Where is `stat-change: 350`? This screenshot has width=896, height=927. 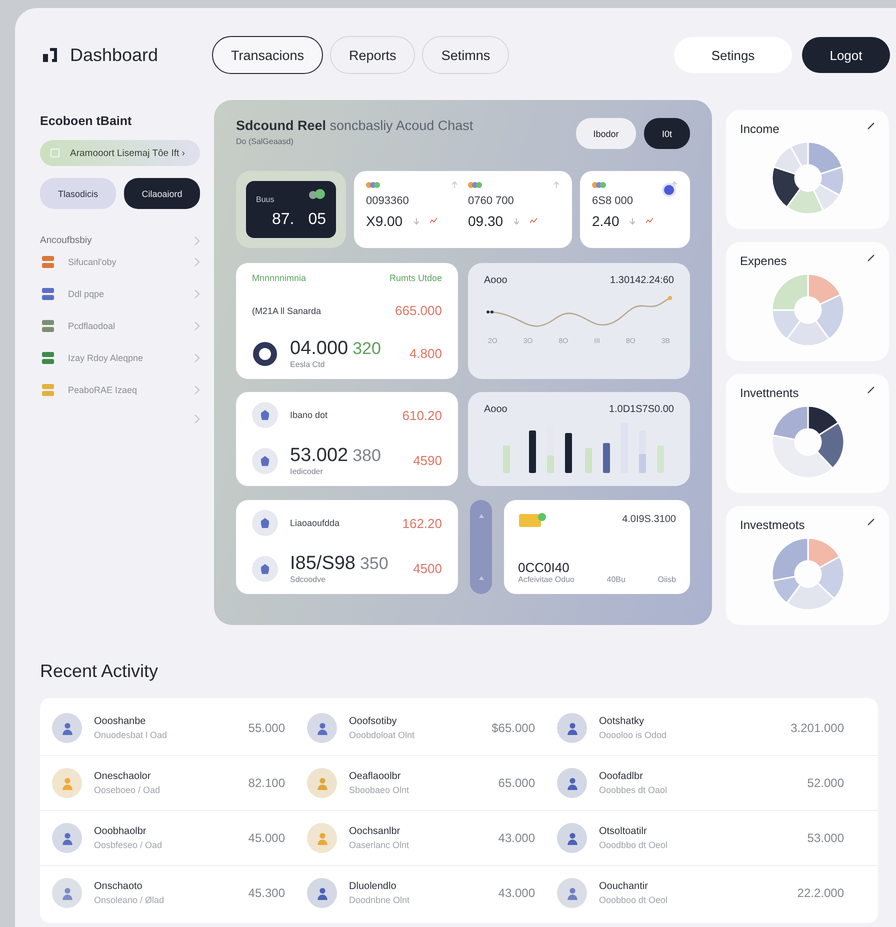
stat-change: 350 is located at coordinates (374, 563).